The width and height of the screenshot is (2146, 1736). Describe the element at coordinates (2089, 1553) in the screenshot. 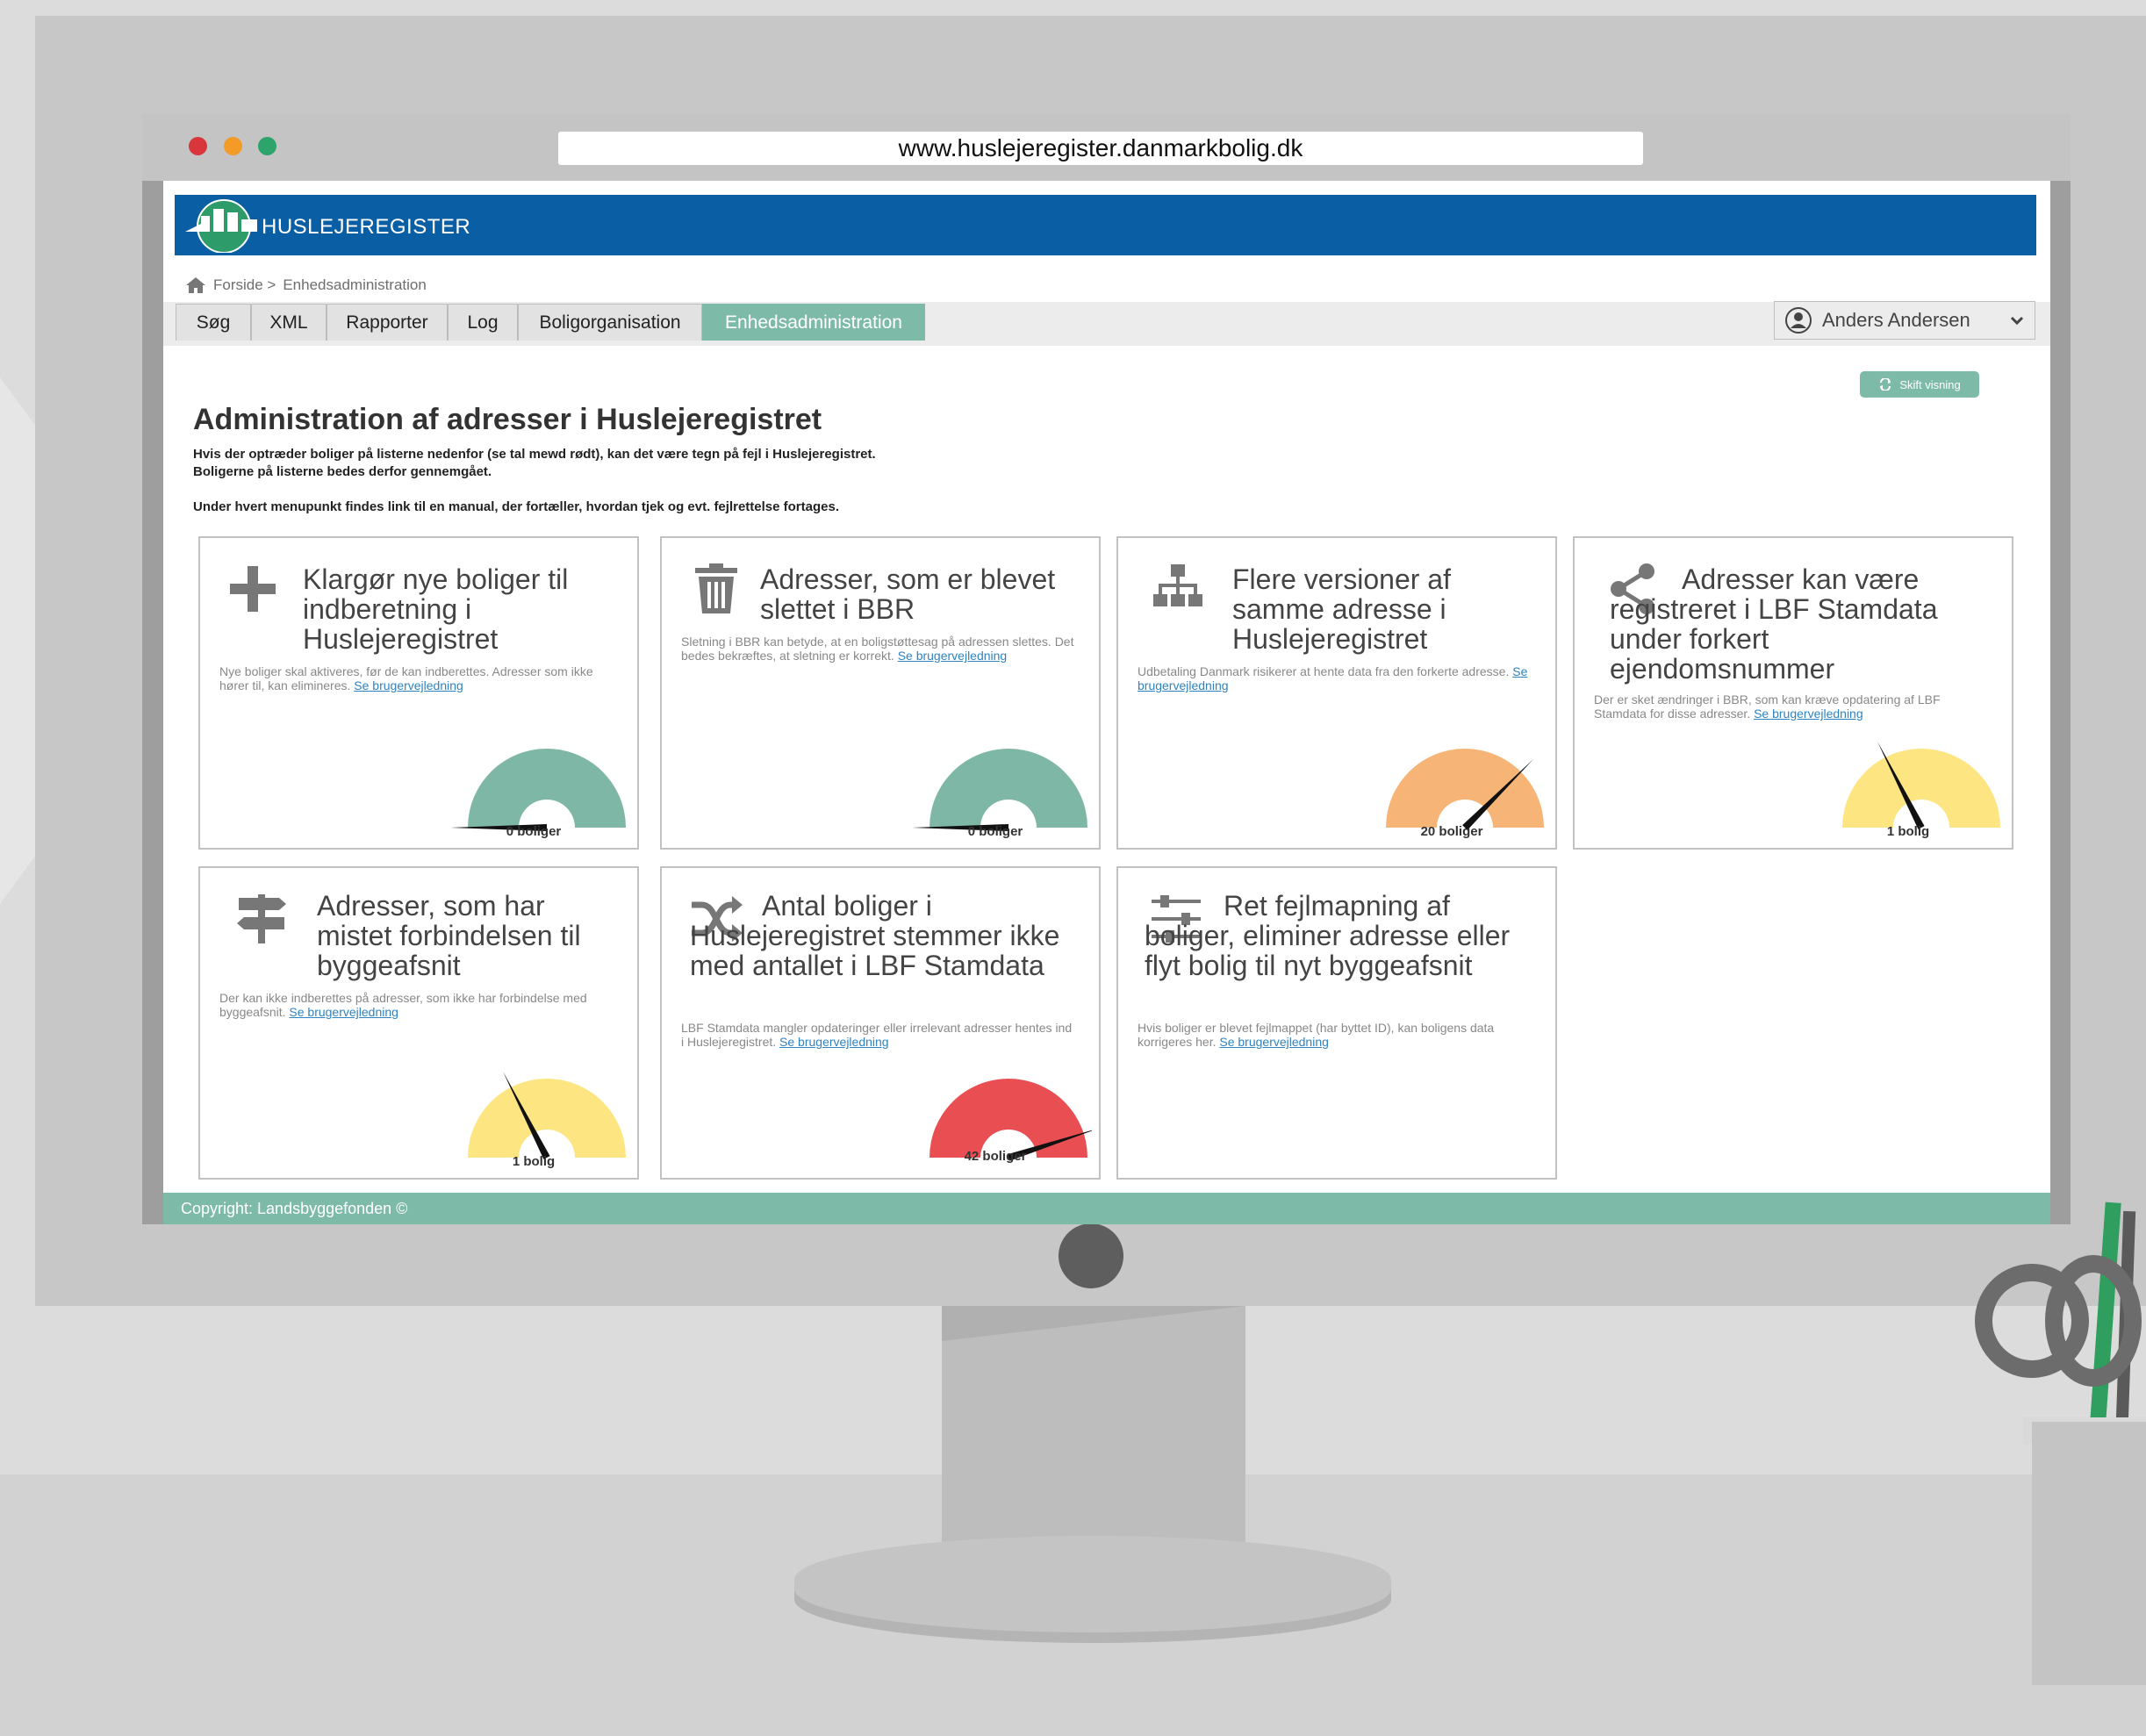

I see `pen-cup` at that location.